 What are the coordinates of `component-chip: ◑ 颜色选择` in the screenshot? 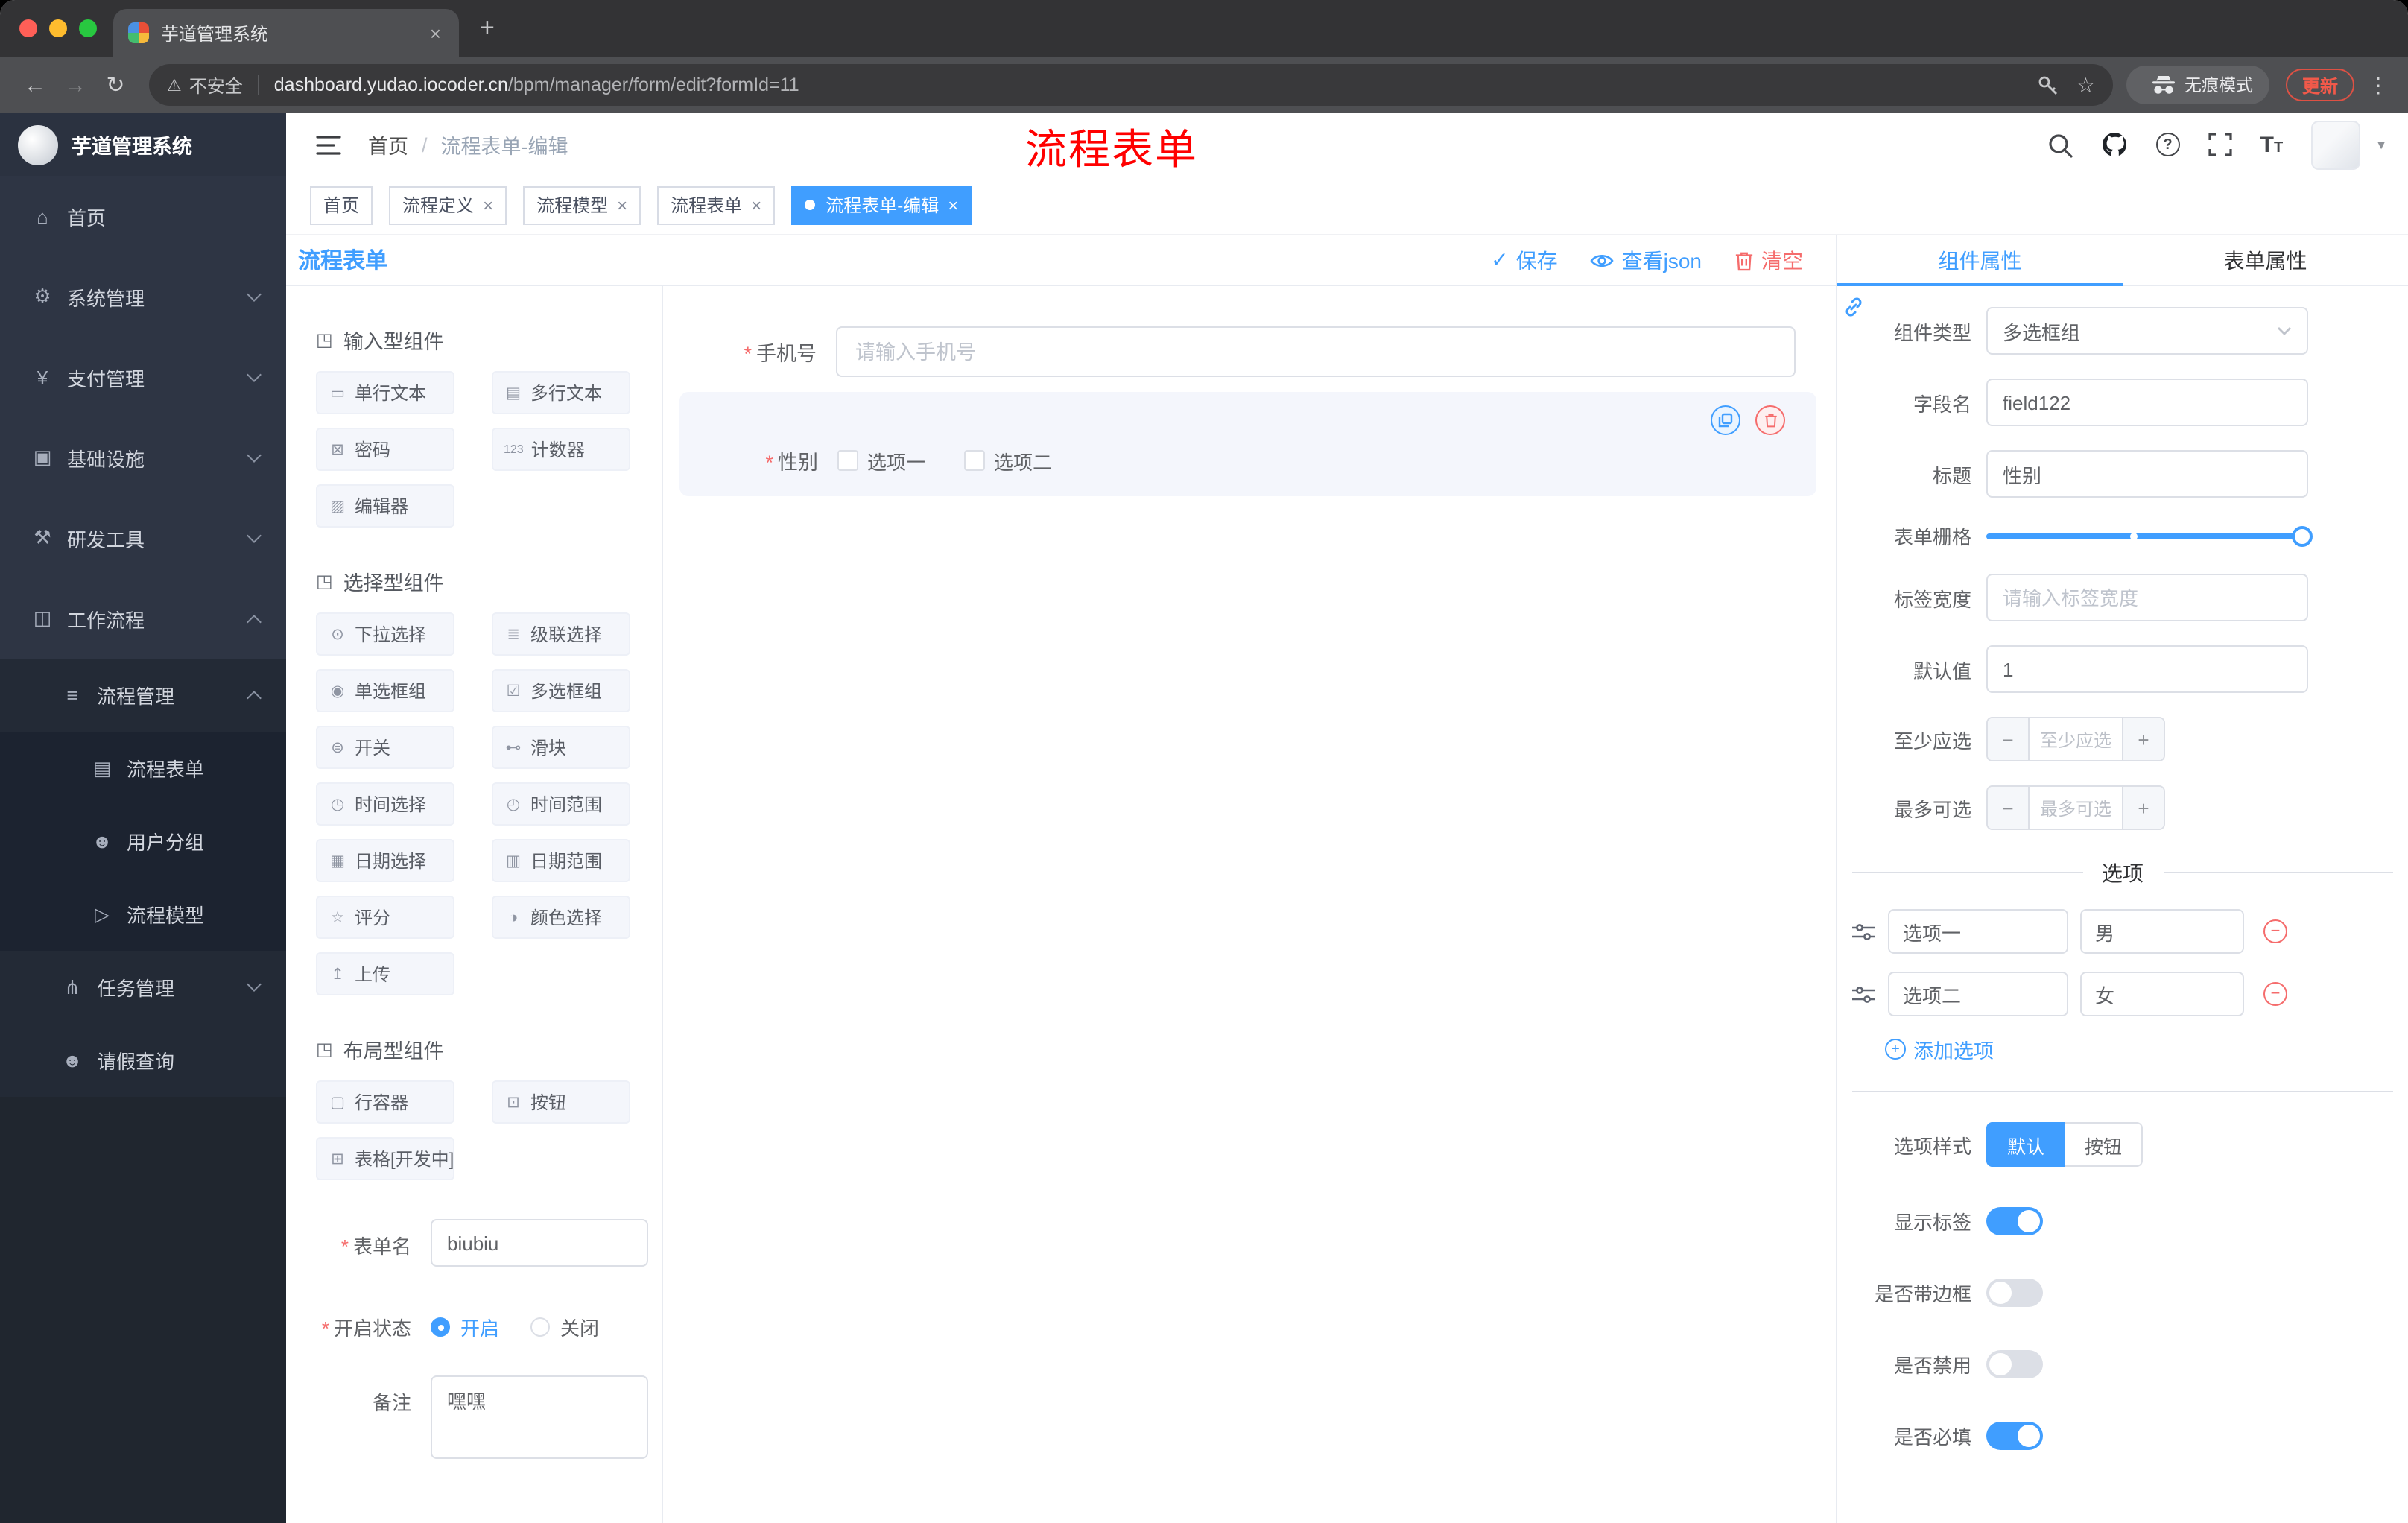 It's located at (561, 917).